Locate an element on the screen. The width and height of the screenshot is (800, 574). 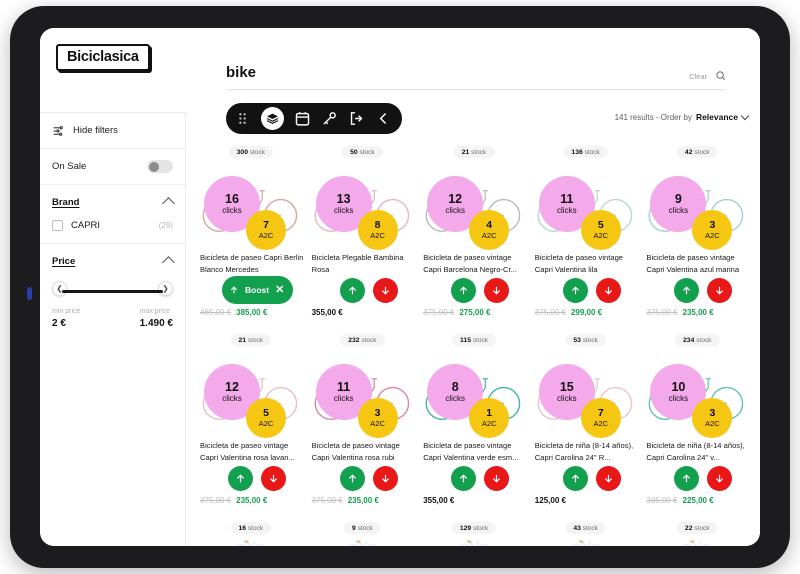
product-price-original: 375,00 € is located at coordinates (439, 312).